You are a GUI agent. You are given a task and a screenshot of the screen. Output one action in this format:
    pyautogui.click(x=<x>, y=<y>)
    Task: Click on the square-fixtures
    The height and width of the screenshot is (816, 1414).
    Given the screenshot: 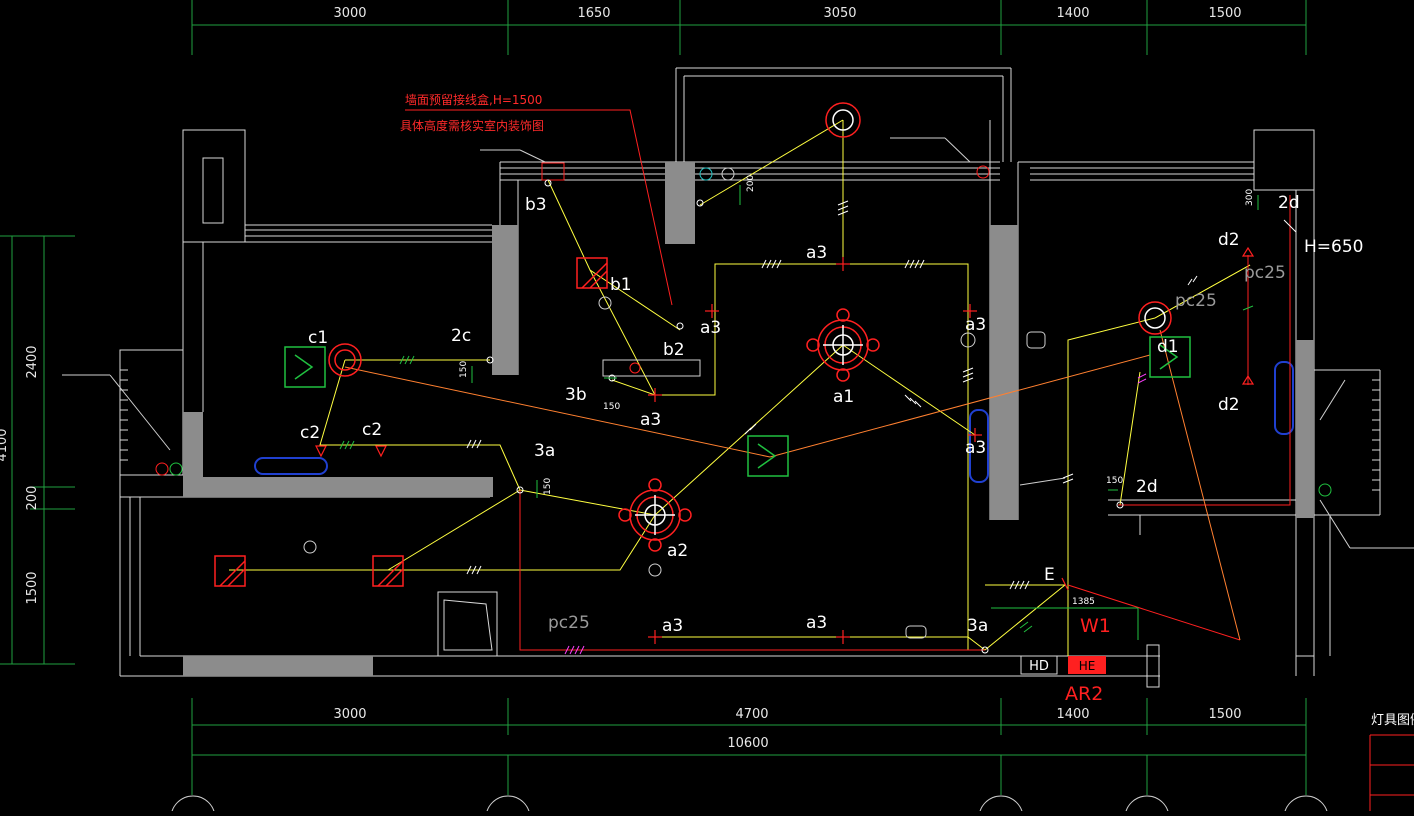 What is the action you would take?
    pyautogui.click(x=411, y=422)
    